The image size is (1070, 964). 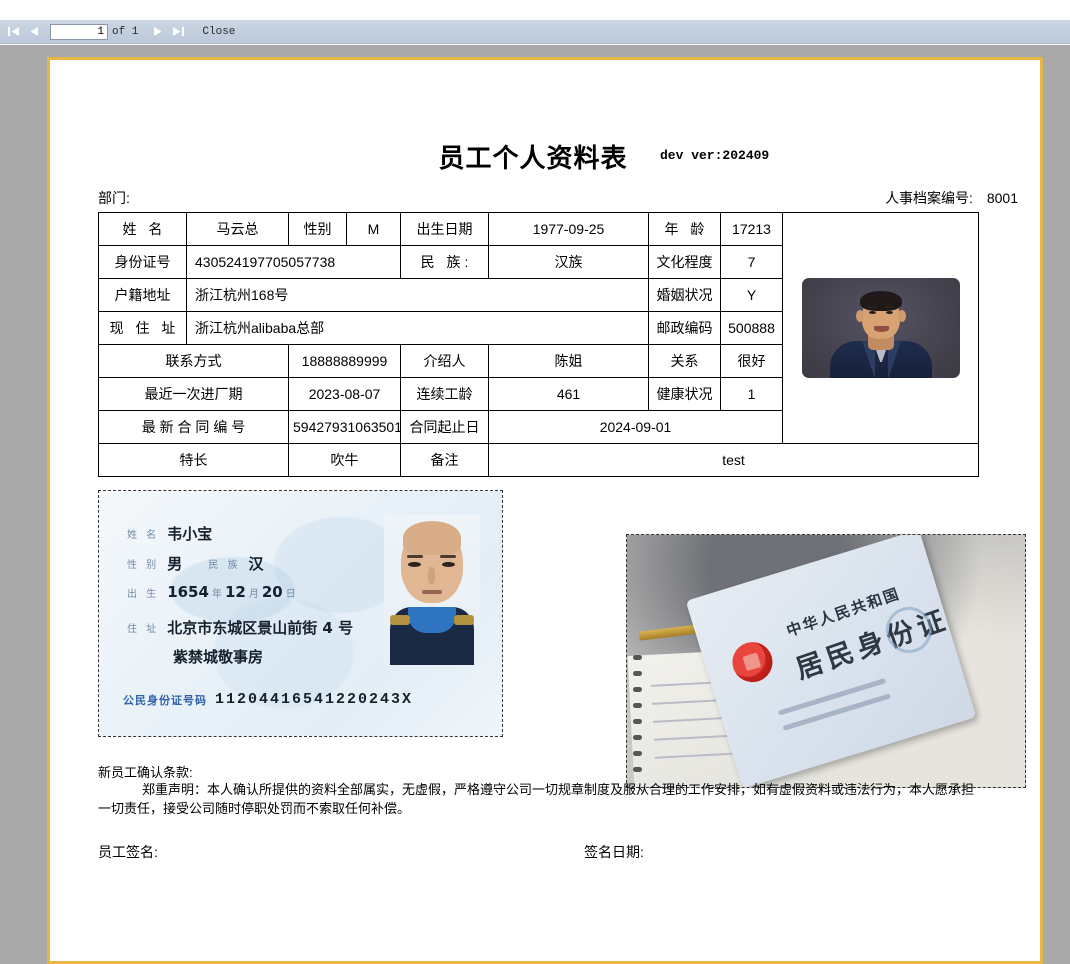 I want to click on cell-postcode-value: 500888, so click(x=751, y=328).